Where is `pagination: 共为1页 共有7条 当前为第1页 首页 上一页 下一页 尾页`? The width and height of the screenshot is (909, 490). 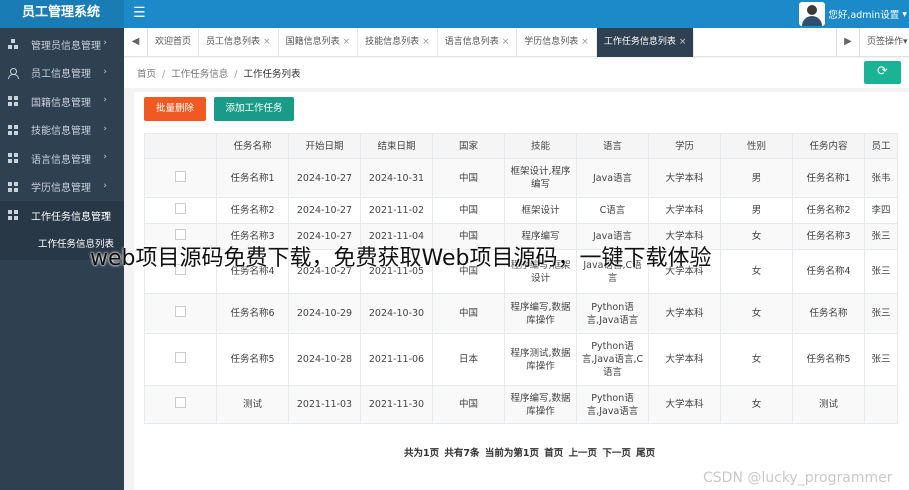
pagination: 共为1页 共有7条 当前为第1页 首页 上一页 下一页 尾页 is located at coordinates (529, 452).